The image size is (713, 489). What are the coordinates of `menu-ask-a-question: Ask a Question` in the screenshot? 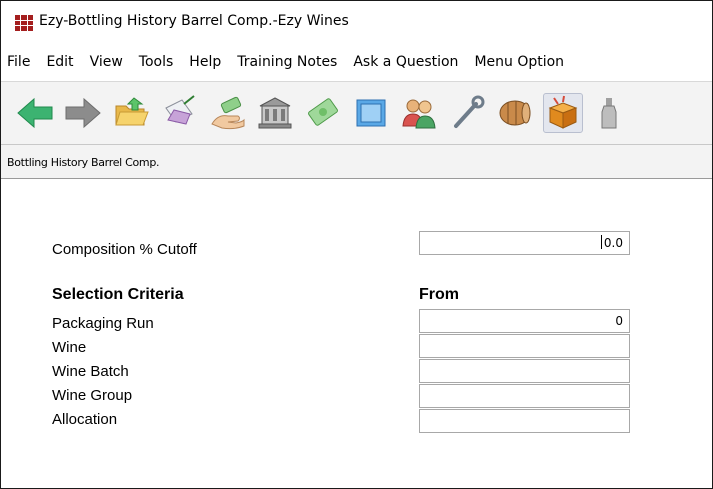 It's located at (405, 62).